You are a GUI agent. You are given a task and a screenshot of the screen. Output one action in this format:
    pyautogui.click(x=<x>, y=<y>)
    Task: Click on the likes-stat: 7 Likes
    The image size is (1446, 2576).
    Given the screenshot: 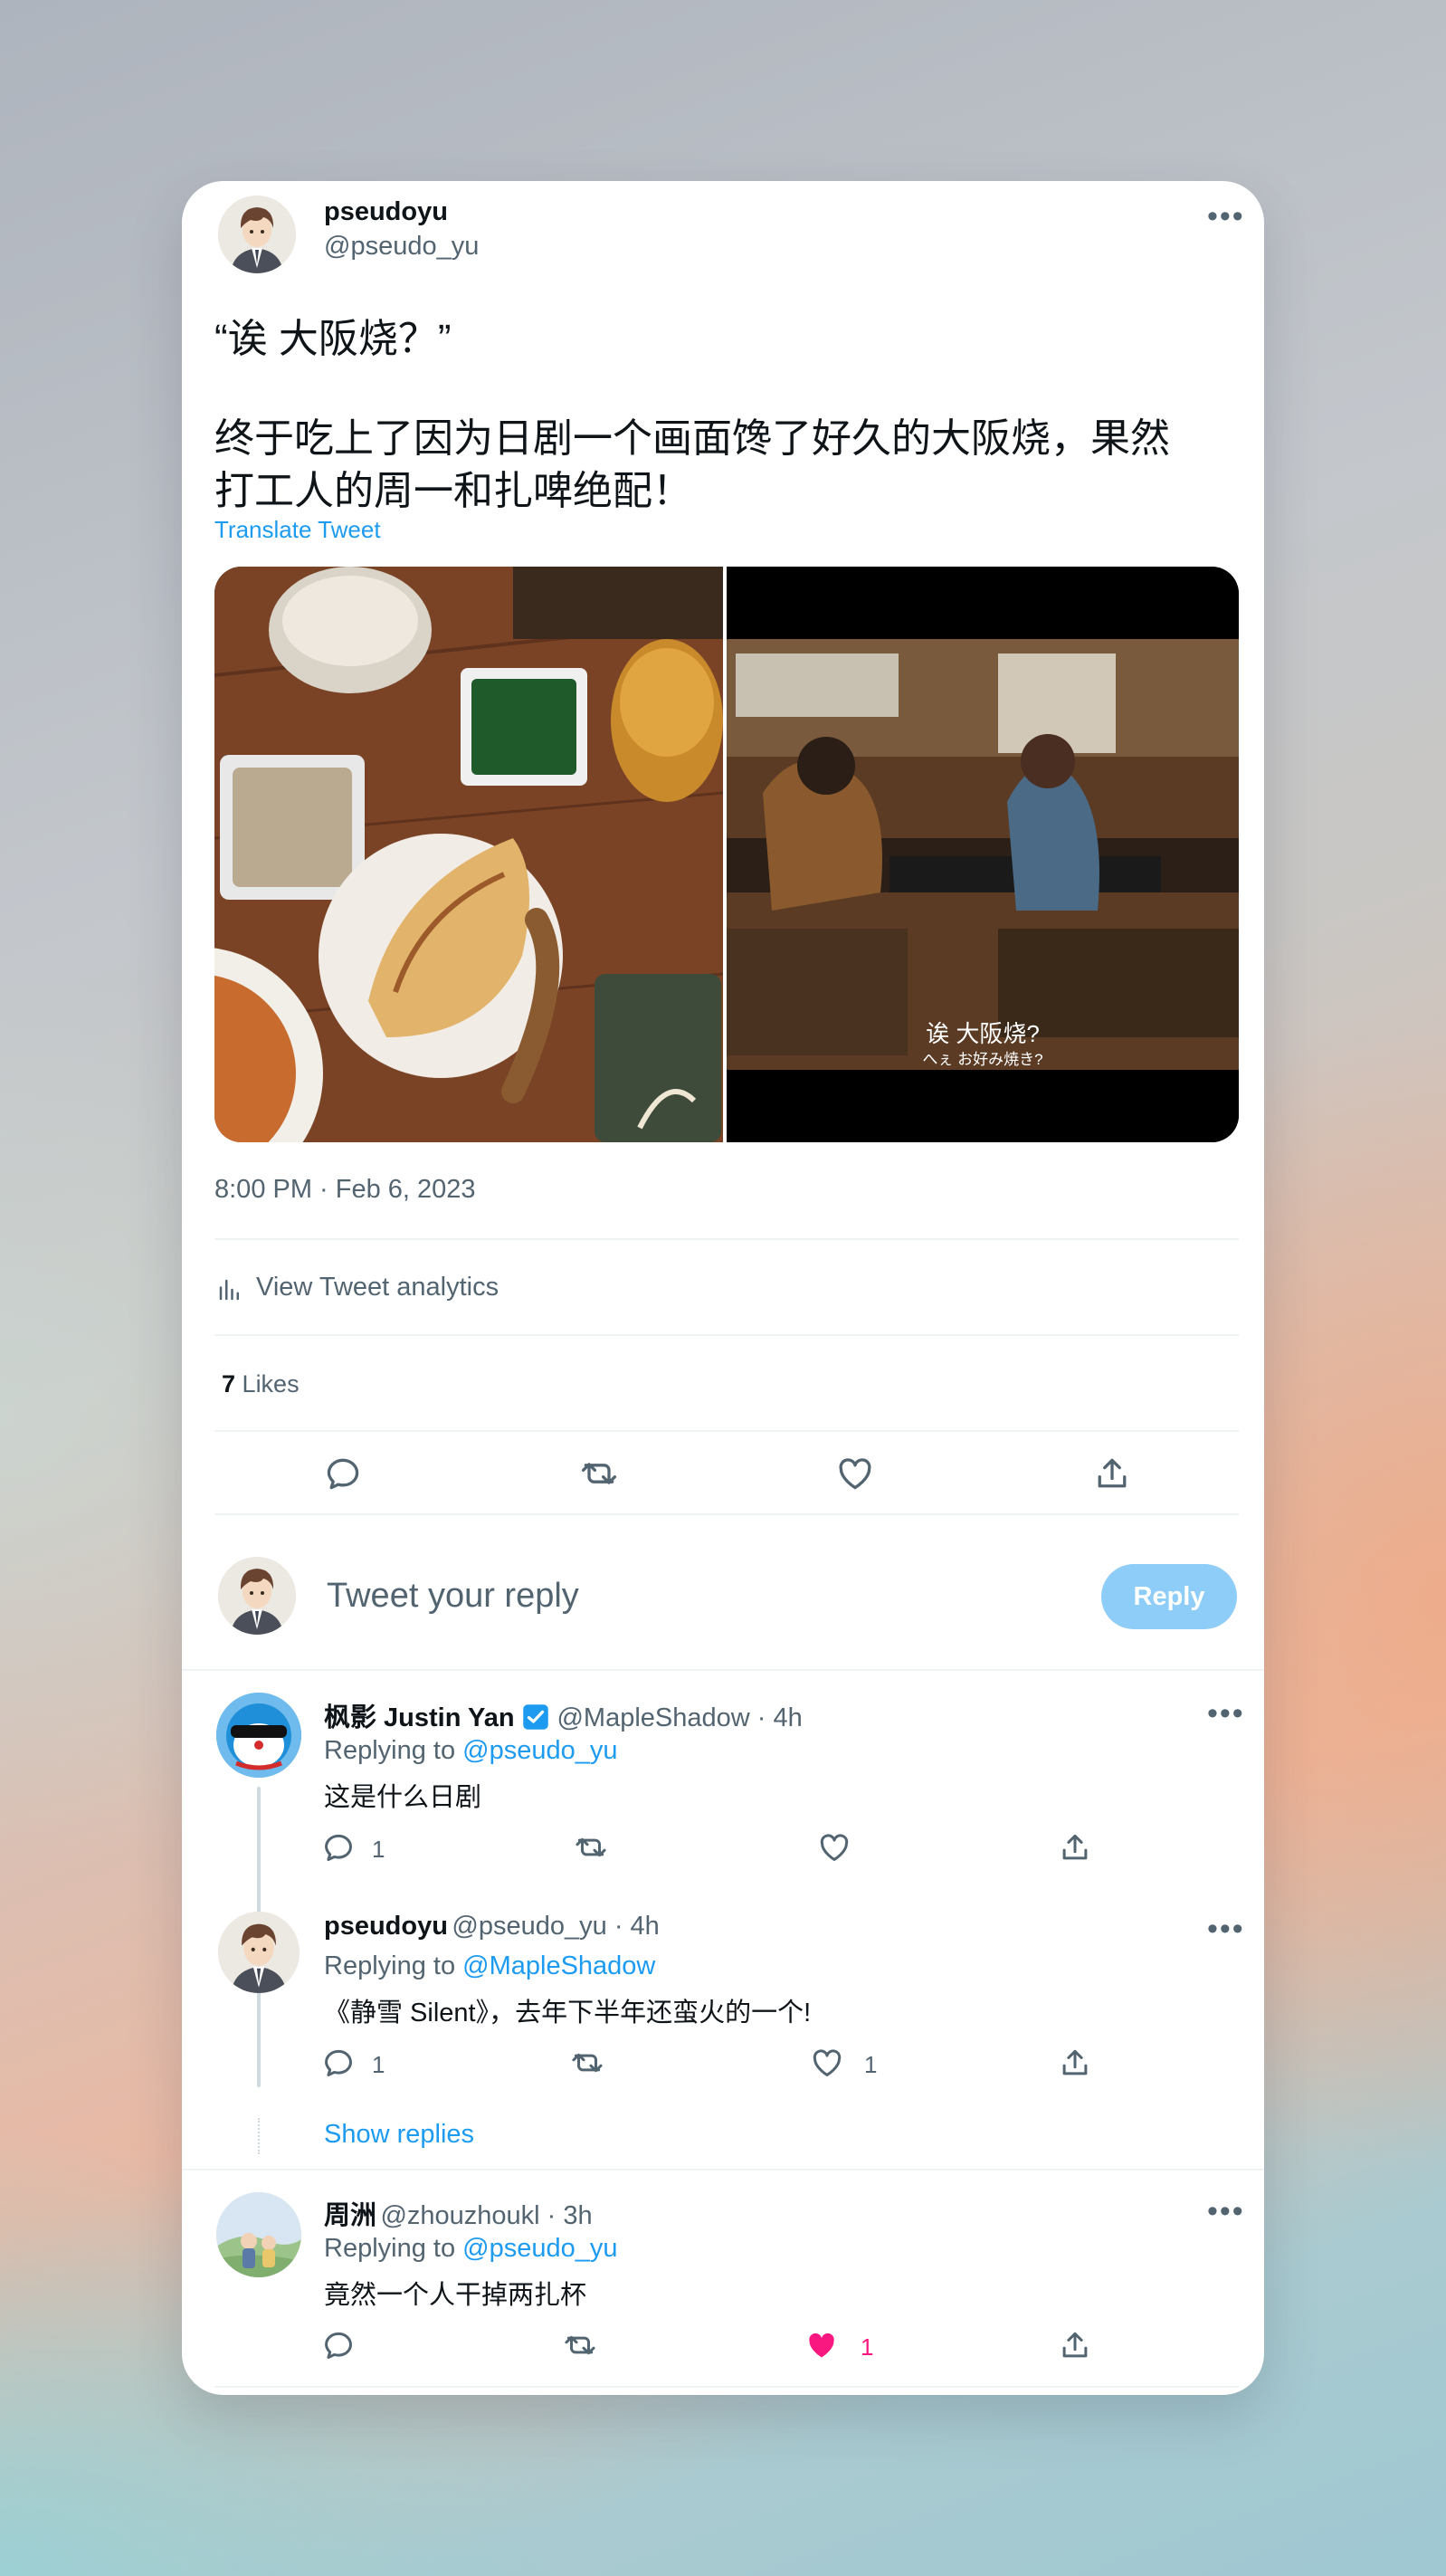 What is the action you would take?
    pyautogui.click(x=261, y=1384)
    